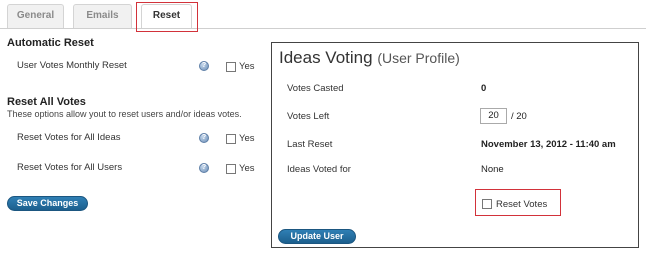  Describe the element at coordinates (548, 144) in the screenshot. I see `last-reset-value: November 13, 2012 - 11:40 am` at that location.